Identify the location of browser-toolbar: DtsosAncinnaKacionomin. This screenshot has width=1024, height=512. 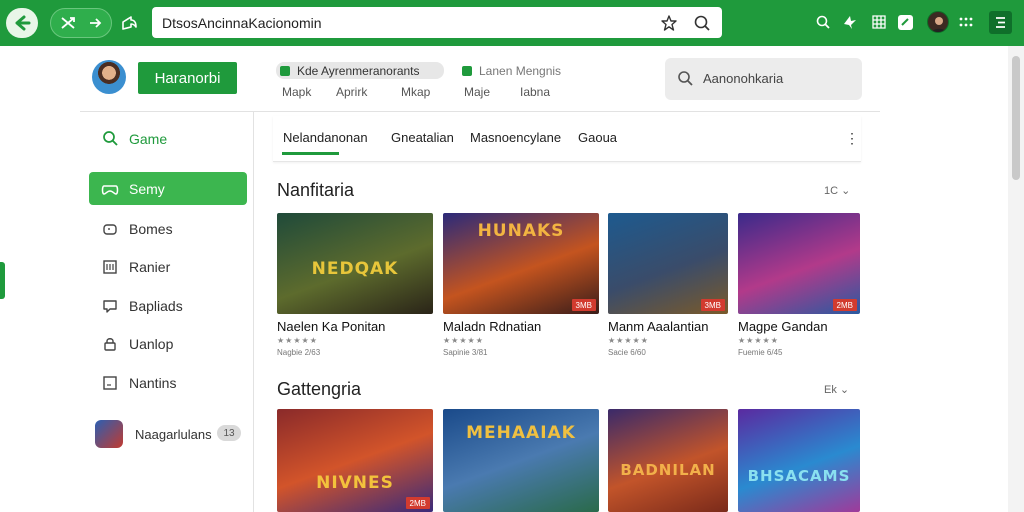
(512, 23).